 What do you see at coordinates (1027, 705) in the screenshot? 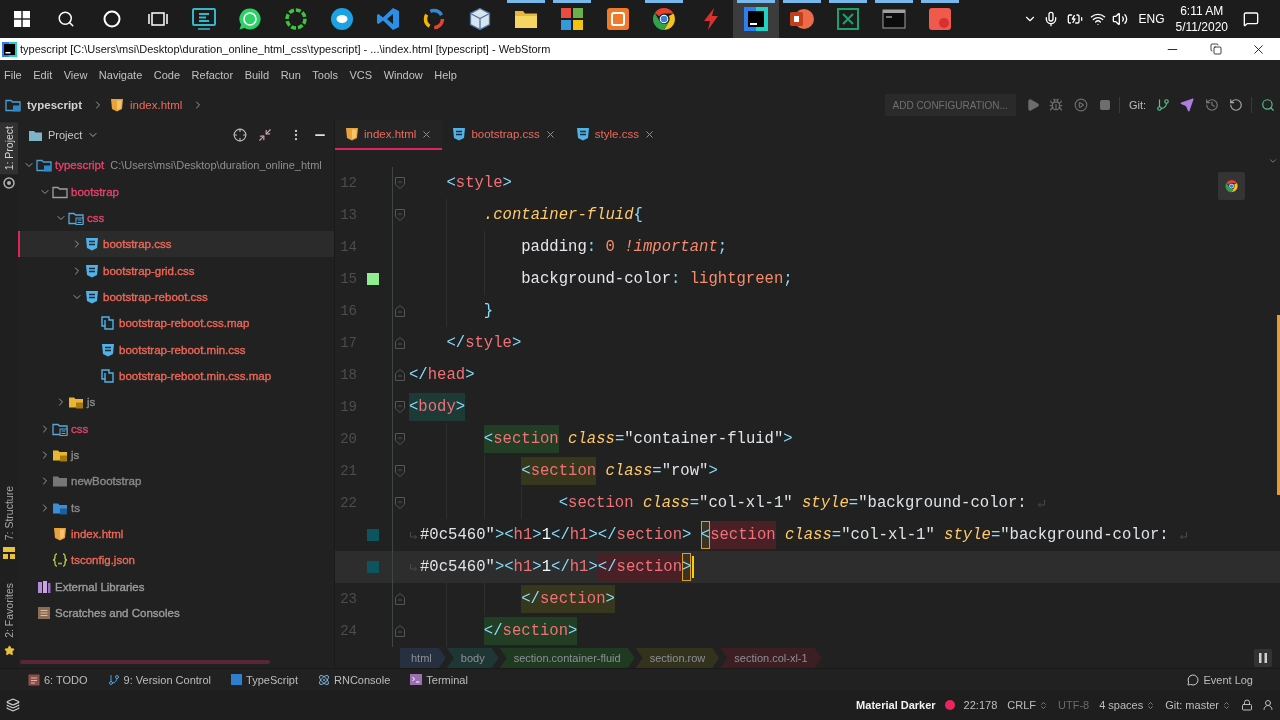
I see `line-separator-widget: CRLF` at bounding box center [1027, 705].